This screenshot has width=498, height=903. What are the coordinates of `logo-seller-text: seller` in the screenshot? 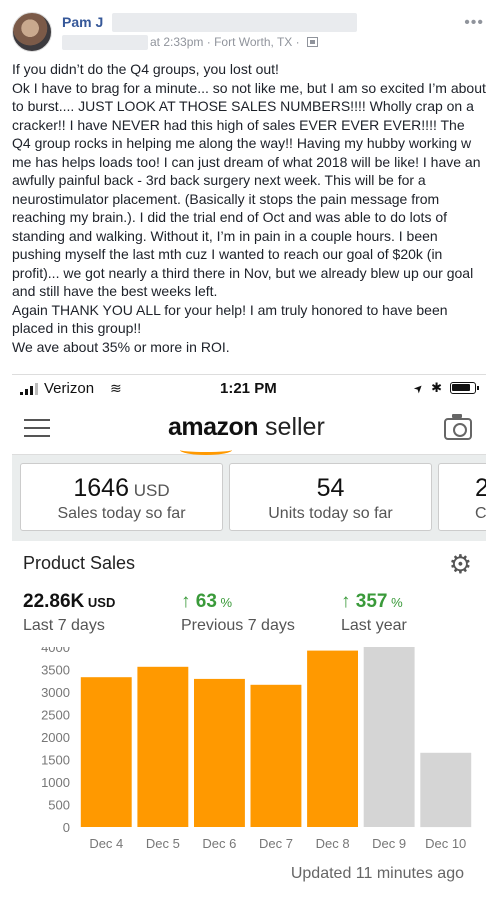 It's located at (291, 427).